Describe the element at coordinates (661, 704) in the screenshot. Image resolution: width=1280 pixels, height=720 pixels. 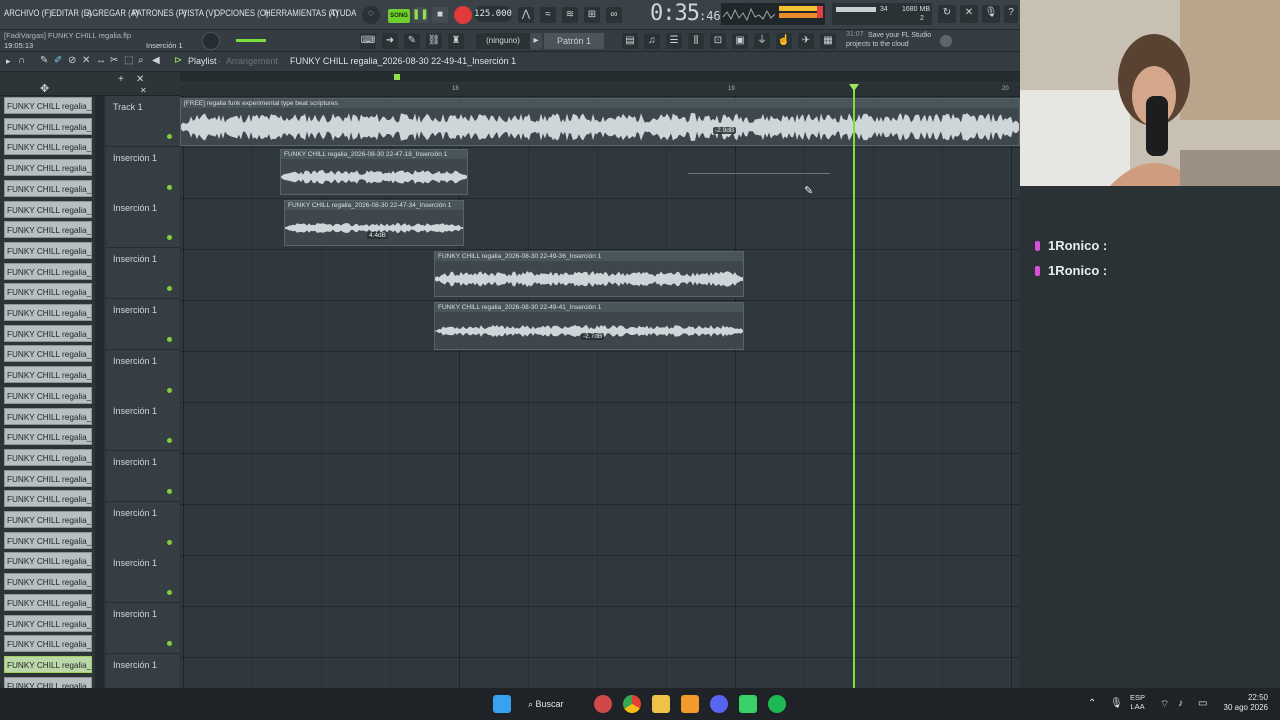
I see `file-explorer-icon` at that location.